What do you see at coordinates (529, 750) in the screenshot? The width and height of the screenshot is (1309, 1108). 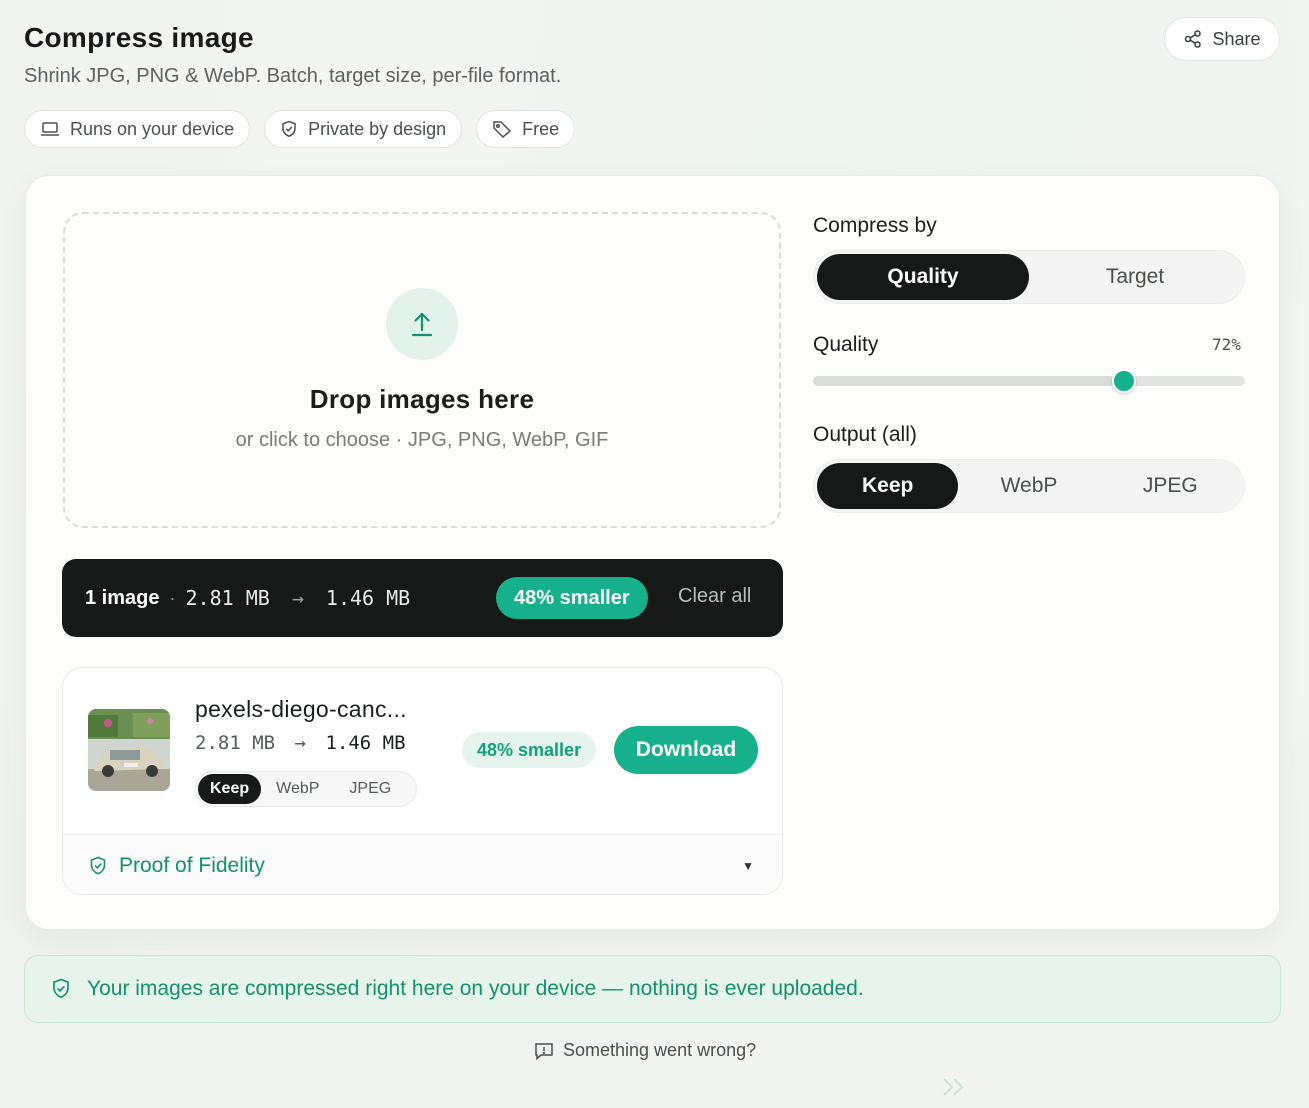 I see `file-savings-badge: 48% smaller` at bounding box center [529, 750].